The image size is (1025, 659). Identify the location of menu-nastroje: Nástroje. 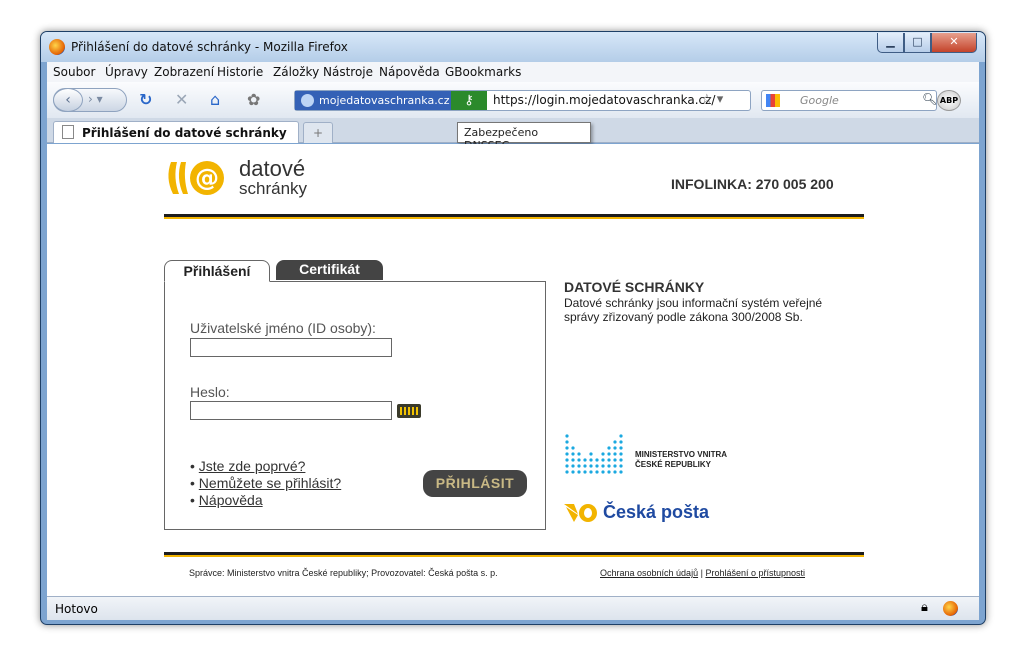
(348, 72).